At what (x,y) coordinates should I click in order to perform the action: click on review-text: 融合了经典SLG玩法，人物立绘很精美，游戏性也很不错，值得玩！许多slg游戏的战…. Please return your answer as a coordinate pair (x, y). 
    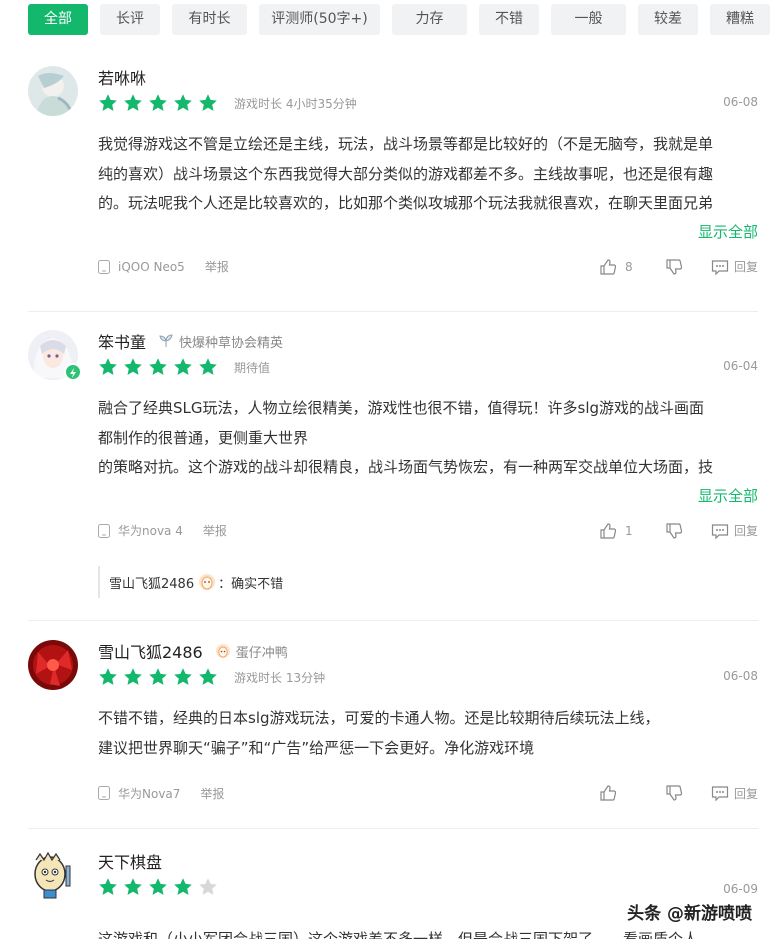
    Looking at the image, I should click on (406, 437).